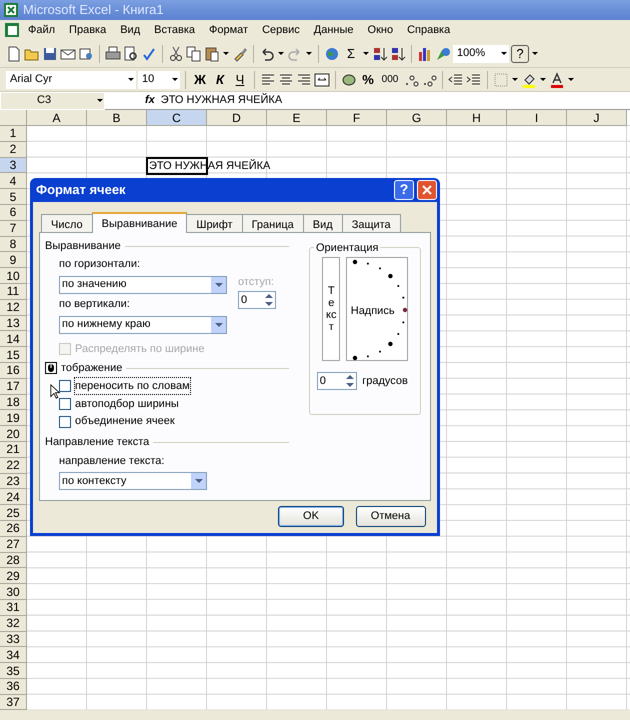  Describe the element at coordinates (273, 223) in the screenshot. I see `tab: Граница` at that location.